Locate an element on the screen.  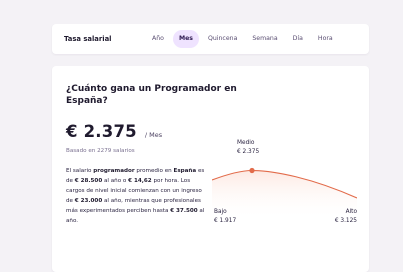
tab-ano: Año is located at coordinates (158, 39).